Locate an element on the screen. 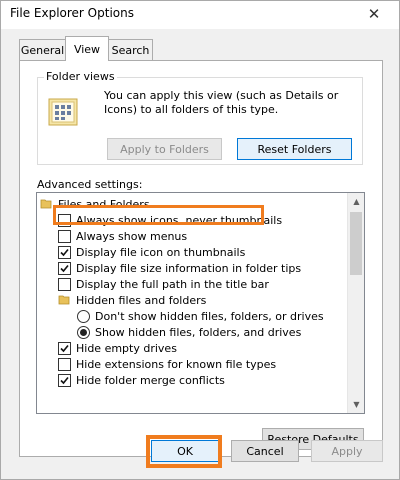  tree-folder-hidden-files: Hidden files and folders is located at coordinates (211, 300).